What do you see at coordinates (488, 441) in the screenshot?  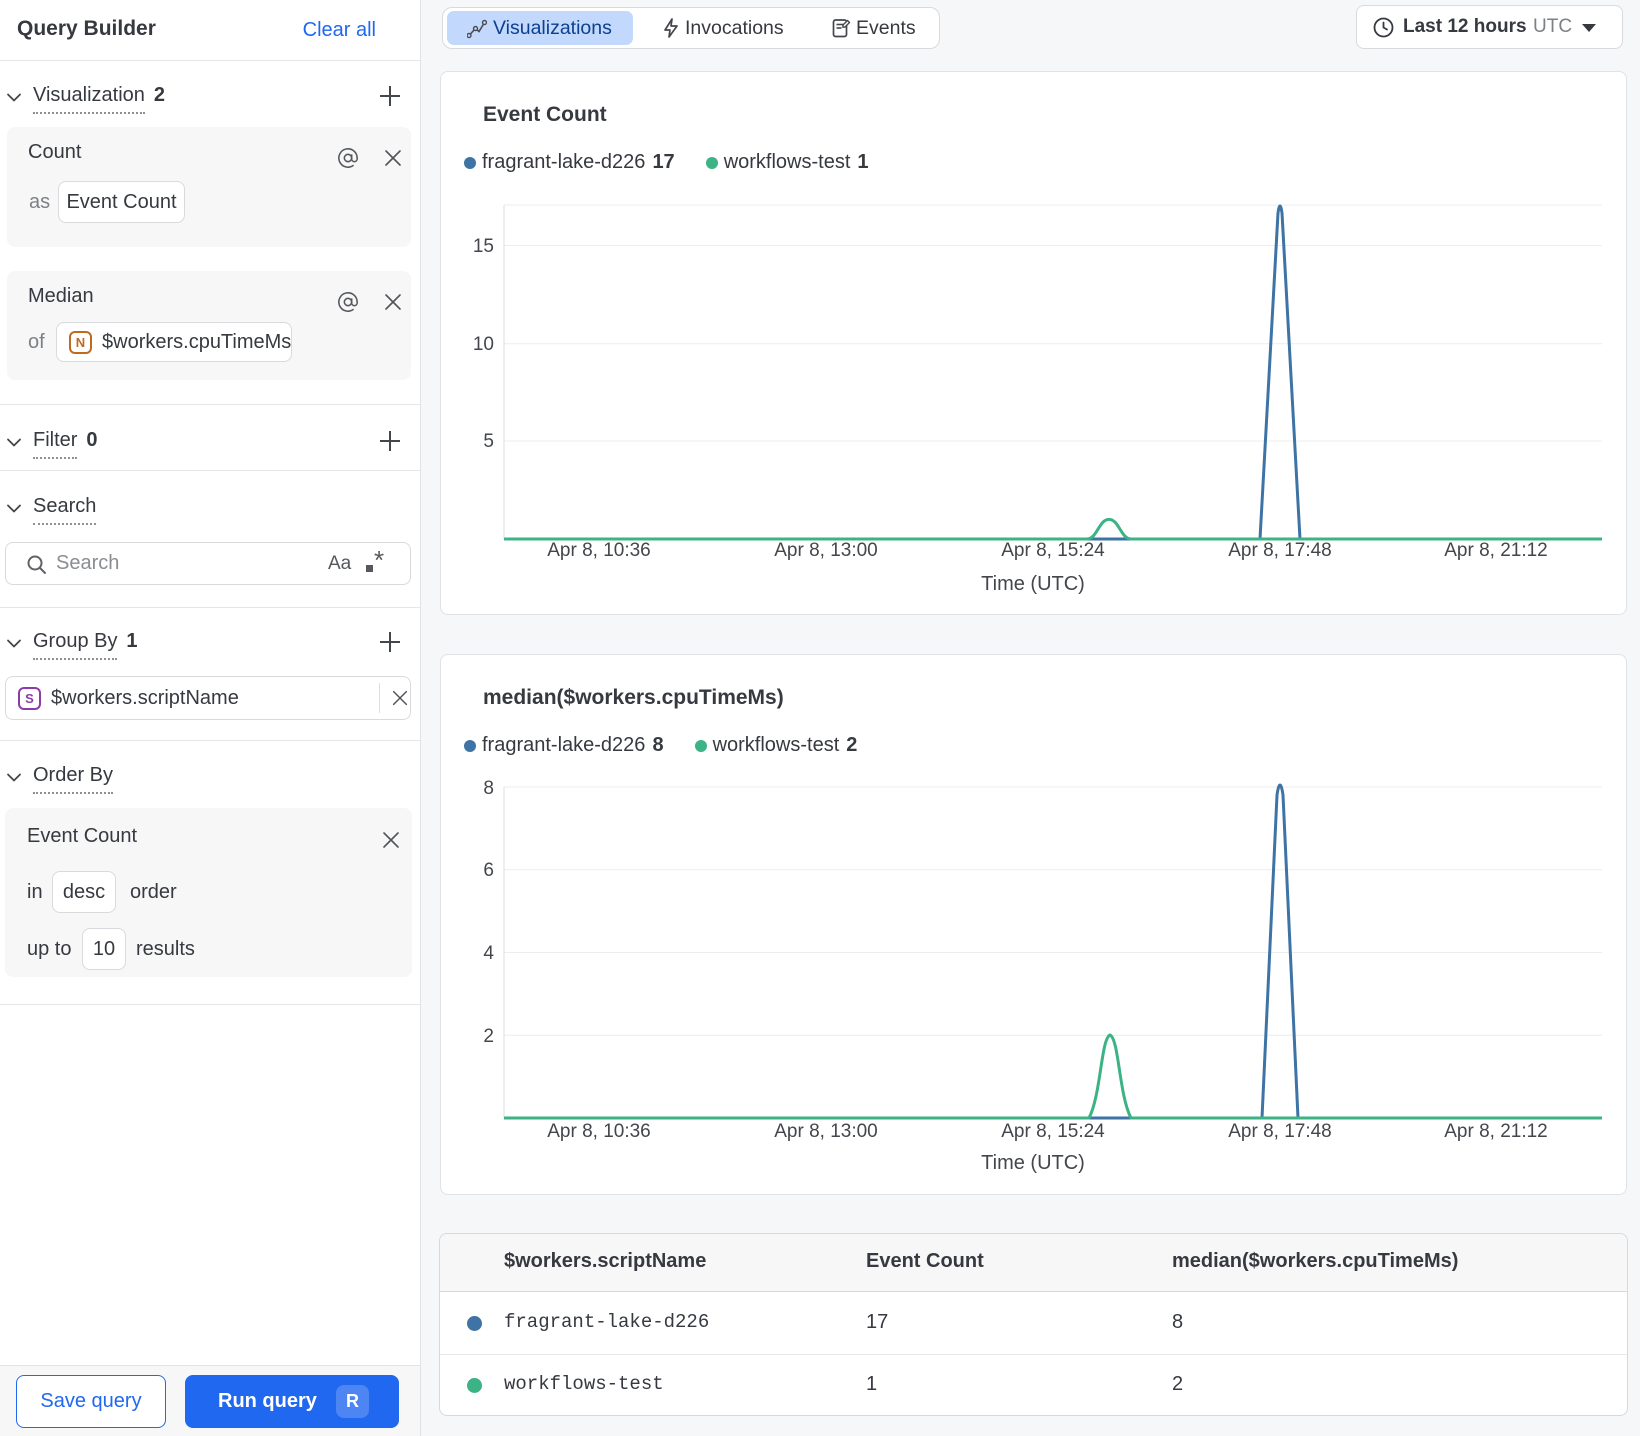 I see `svg-text: 5` at bounding box center [488, 441].